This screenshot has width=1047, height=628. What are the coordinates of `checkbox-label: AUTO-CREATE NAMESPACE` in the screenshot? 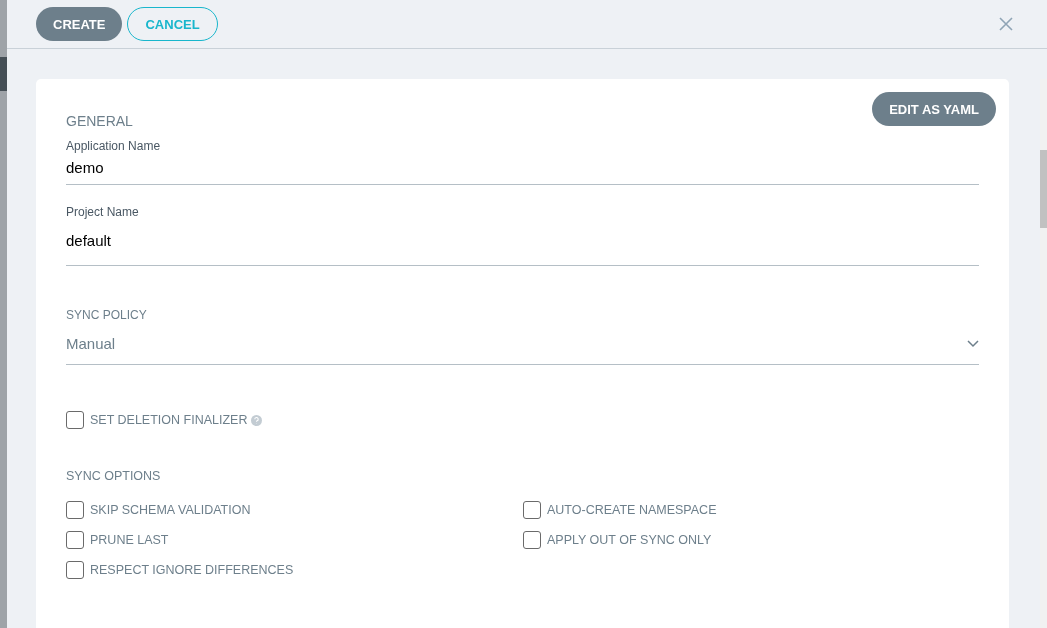 It's located at (632, 510).